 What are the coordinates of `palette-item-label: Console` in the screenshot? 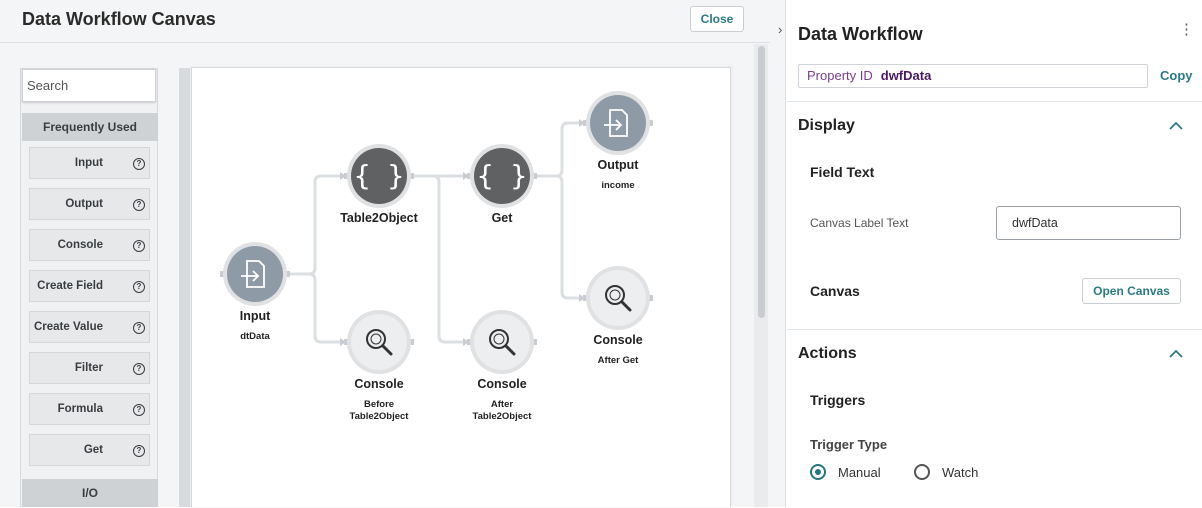 It's located at (80, 245).